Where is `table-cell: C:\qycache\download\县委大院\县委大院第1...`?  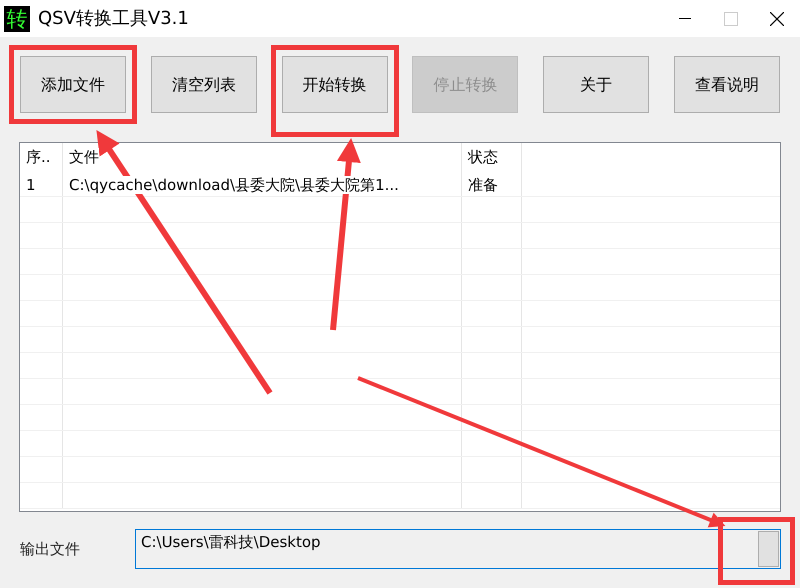 table-cell: C:\qycache\download\县委大院\县委大院第1... is located at coordinates (234, 185).